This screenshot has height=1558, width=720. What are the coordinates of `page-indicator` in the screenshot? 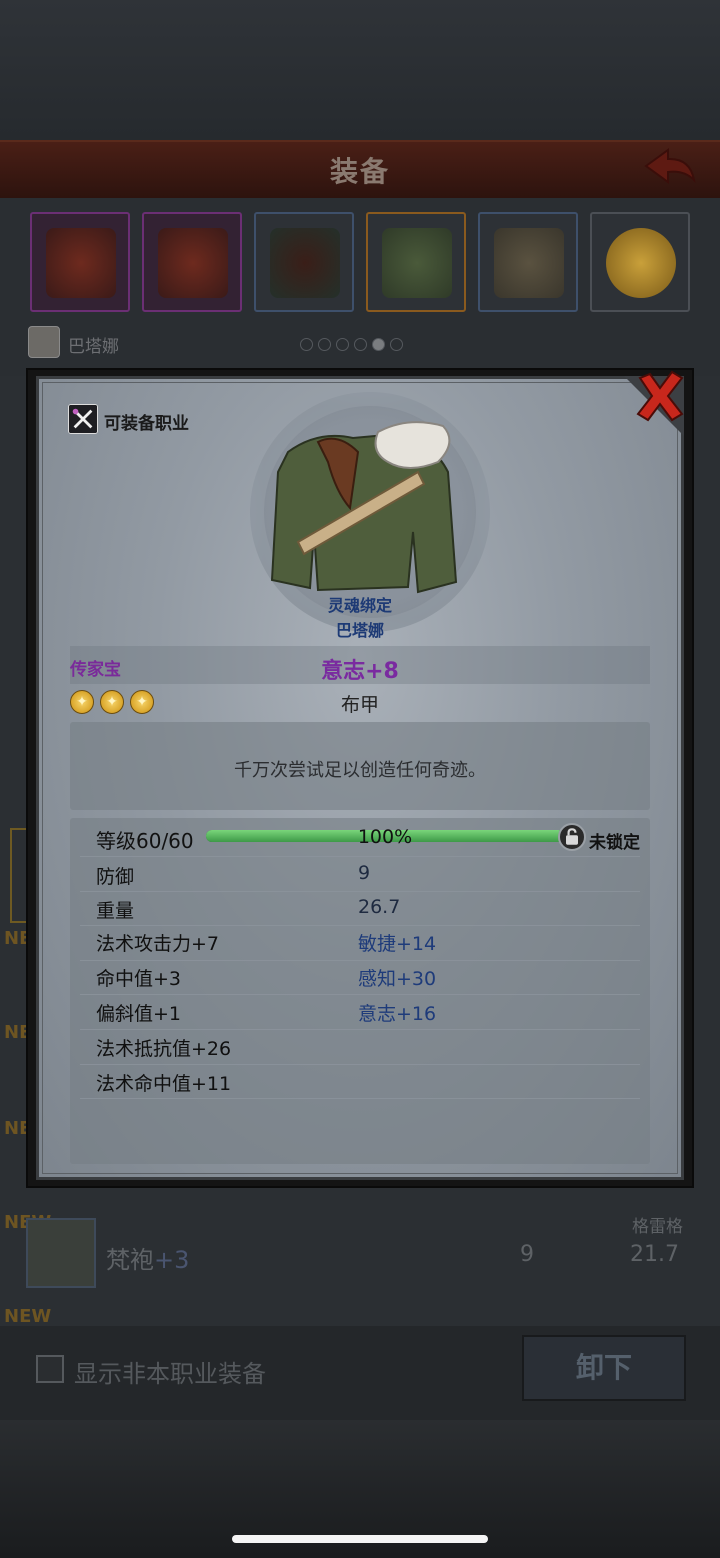 It's located at (365, 343).